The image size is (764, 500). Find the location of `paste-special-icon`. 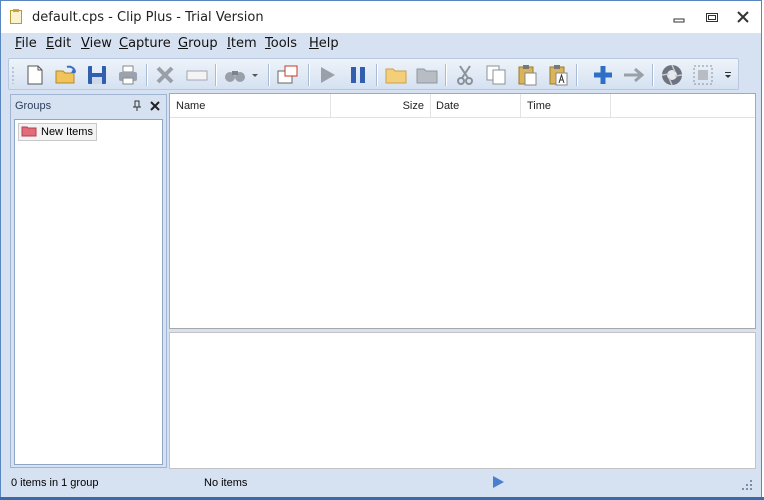

paste-special-icon is located at coordinates (558, 75).